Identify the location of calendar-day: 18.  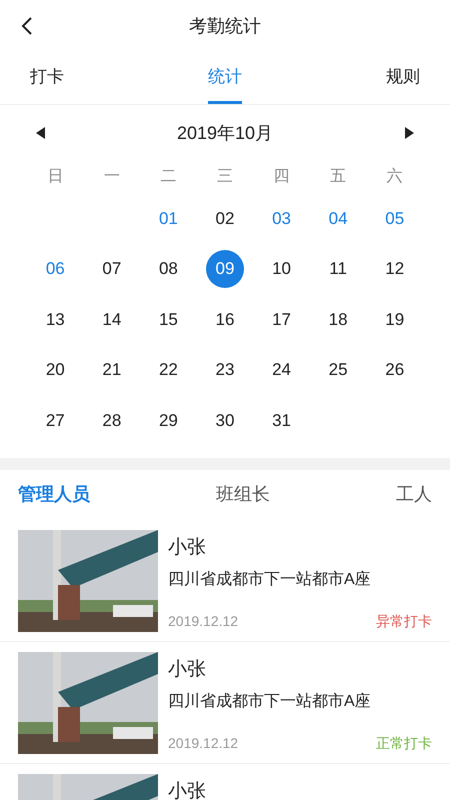
(338, 319).